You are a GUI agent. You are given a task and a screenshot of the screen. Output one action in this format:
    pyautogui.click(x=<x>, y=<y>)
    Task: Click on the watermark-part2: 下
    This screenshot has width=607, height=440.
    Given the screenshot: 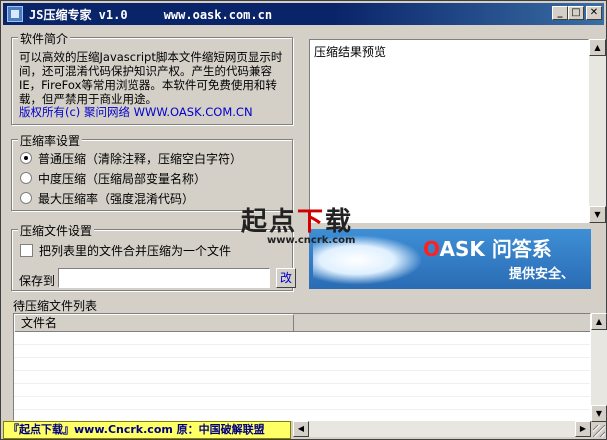 What is the action you would take?
    pyautogui.click(x=311, y=222)
    